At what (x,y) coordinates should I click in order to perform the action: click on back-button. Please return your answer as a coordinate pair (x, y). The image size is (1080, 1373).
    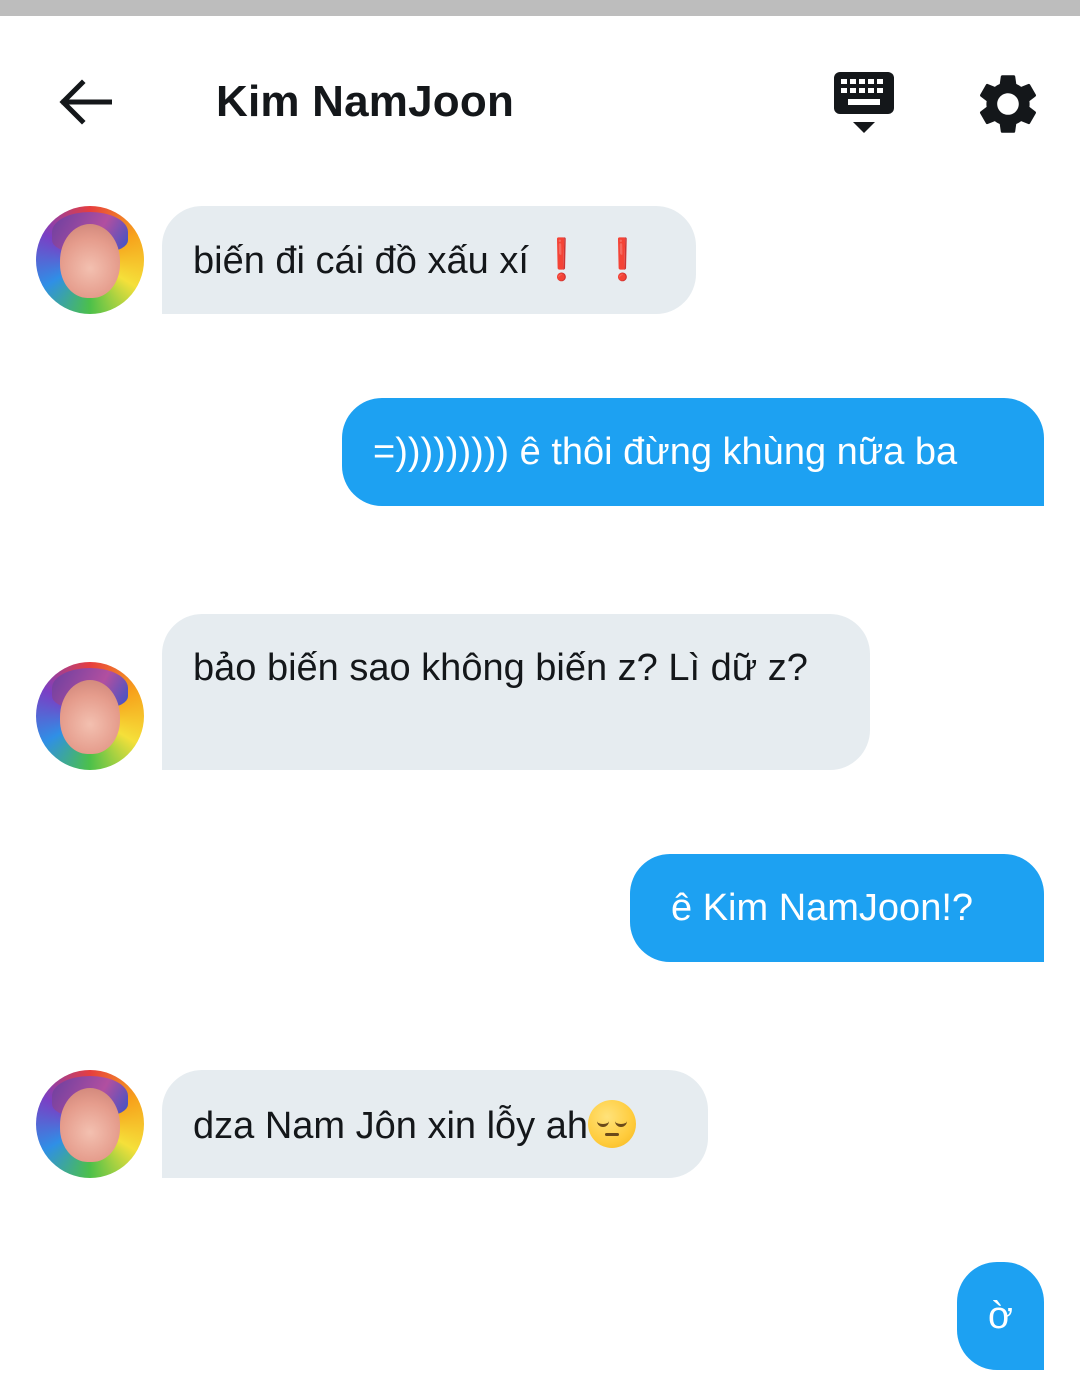
    Looking at the image, I should click on (85, 102).